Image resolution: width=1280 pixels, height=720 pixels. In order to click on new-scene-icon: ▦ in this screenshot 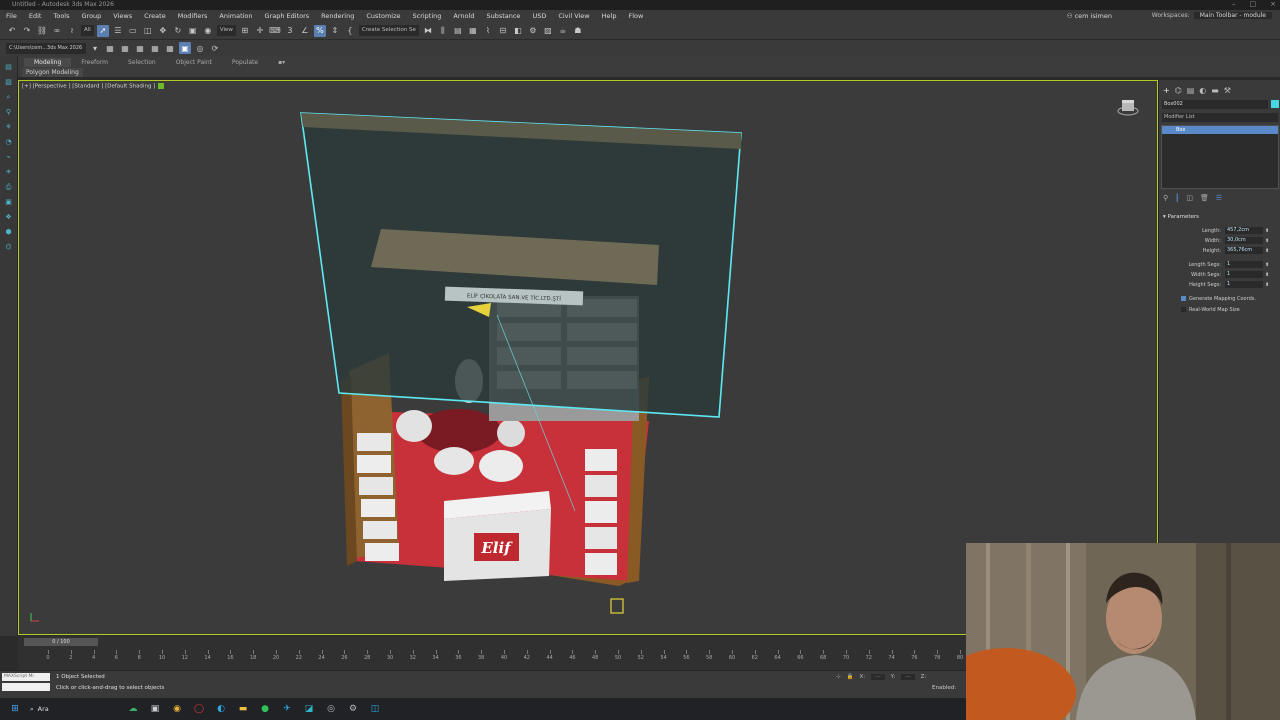, I will do `click(110, 48)`.